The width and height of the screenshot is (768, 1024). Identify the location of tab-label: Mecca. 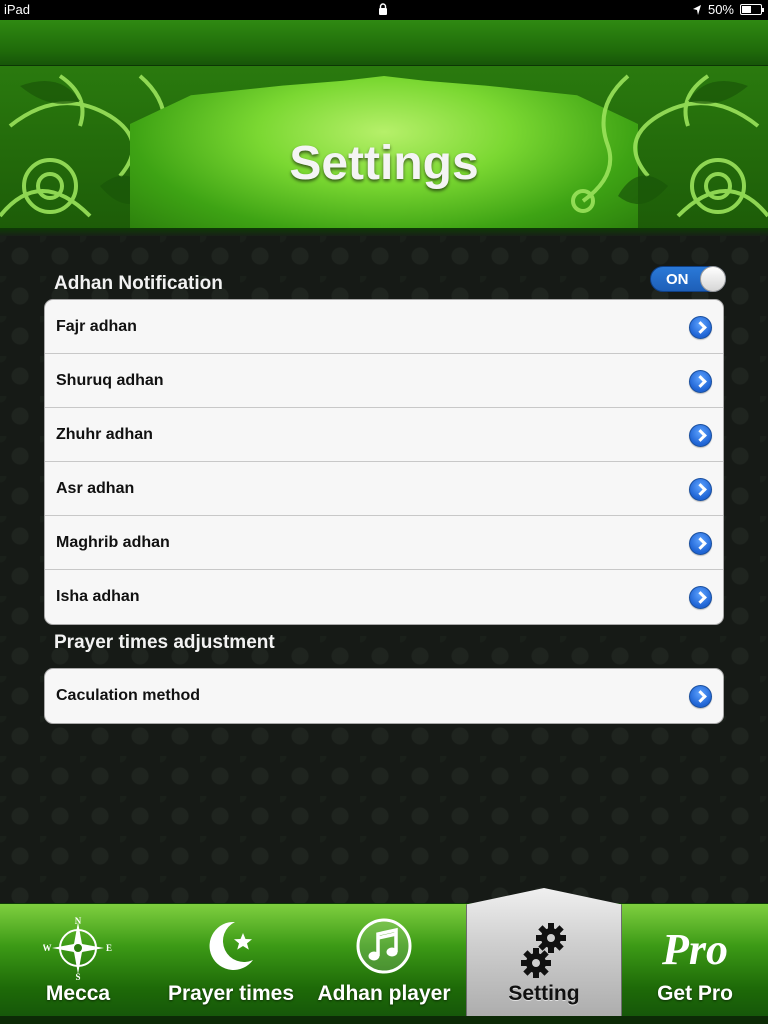
(78, 993).